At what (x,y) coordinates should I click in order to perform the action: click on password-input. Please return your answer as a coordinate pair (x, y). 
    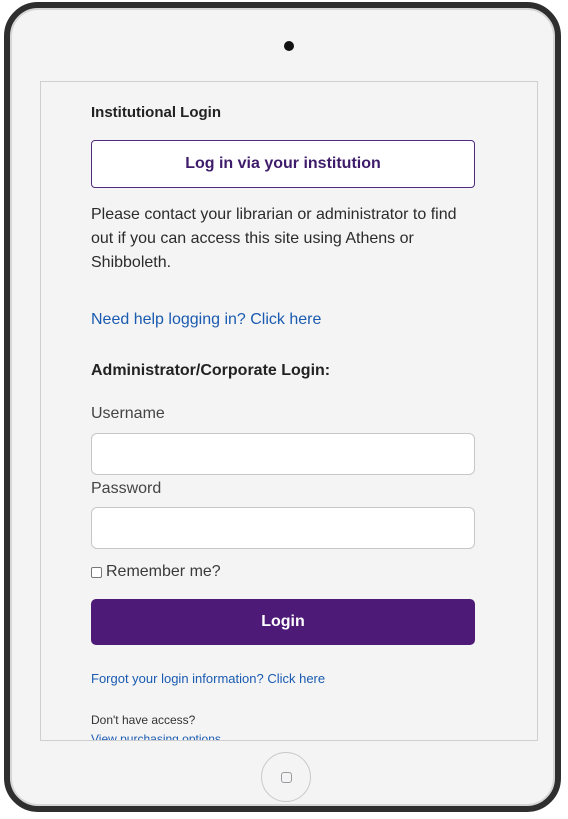
    Looking at the image, I should click on (283, 528).